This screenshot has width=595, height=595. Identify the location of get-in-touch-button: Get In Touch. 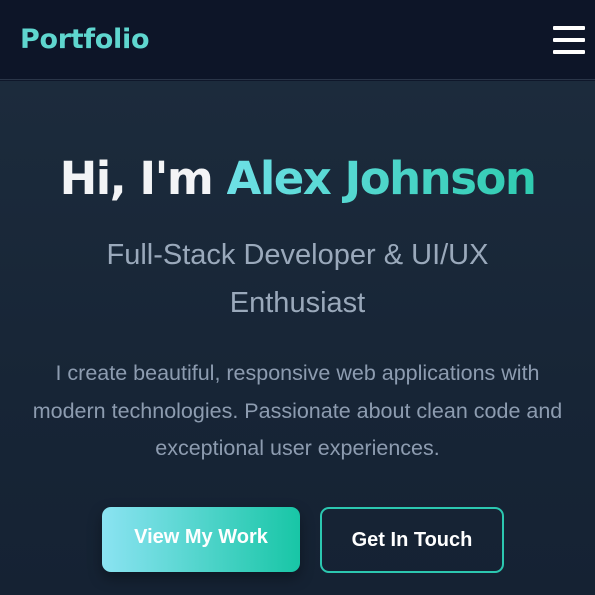
(412, 540).